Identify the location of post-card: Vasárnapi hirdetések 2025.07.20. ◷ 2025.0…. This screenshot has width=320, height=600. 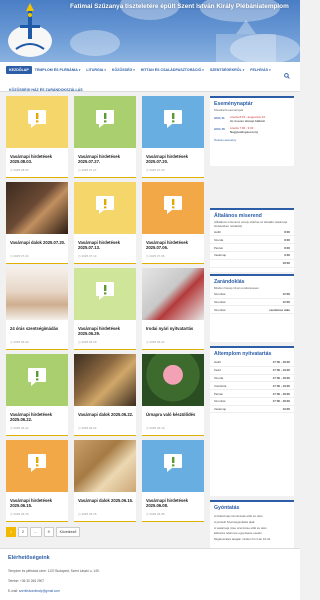
(173, 137).